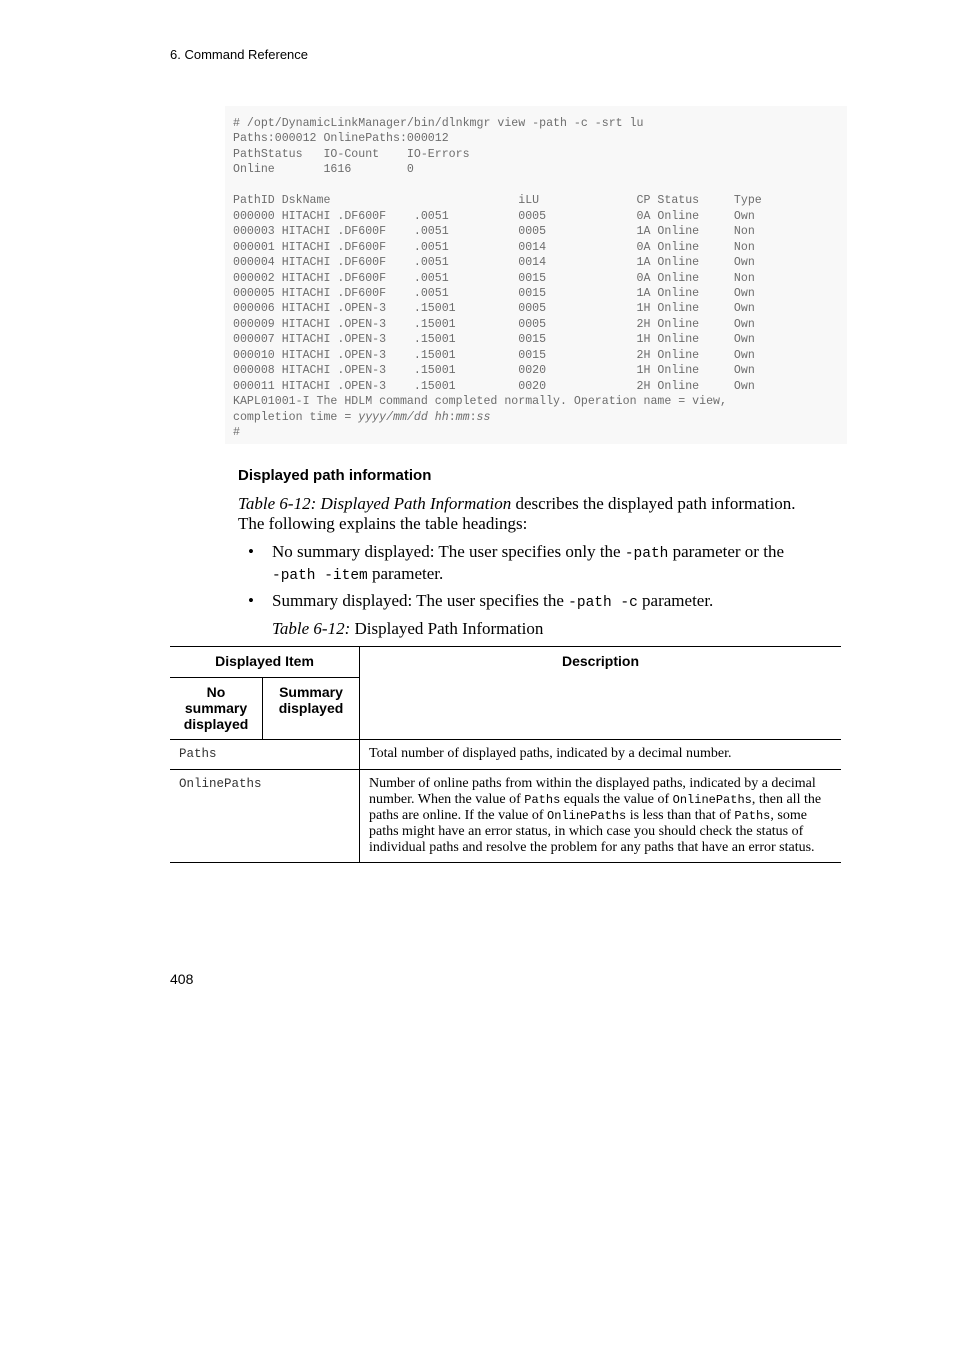 The width and height of the screenshot is (954, 1351). I want to click on header-displayed-item: Displayed Item, so click(265, 662).